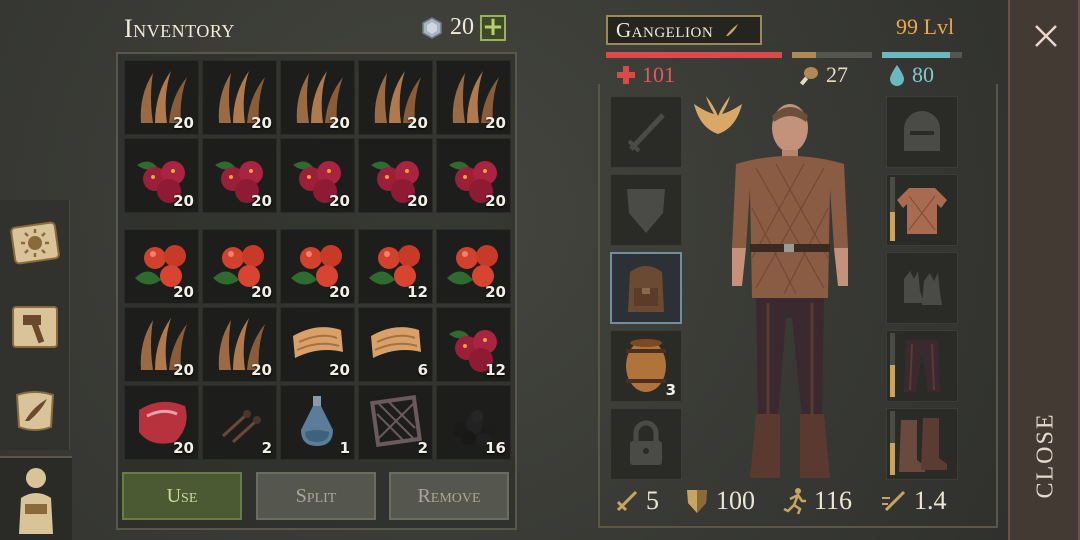 Image resolution: width=1080 pixels, height=540 pixels. I want to click on armor-stat: 100, so click(719, 501).